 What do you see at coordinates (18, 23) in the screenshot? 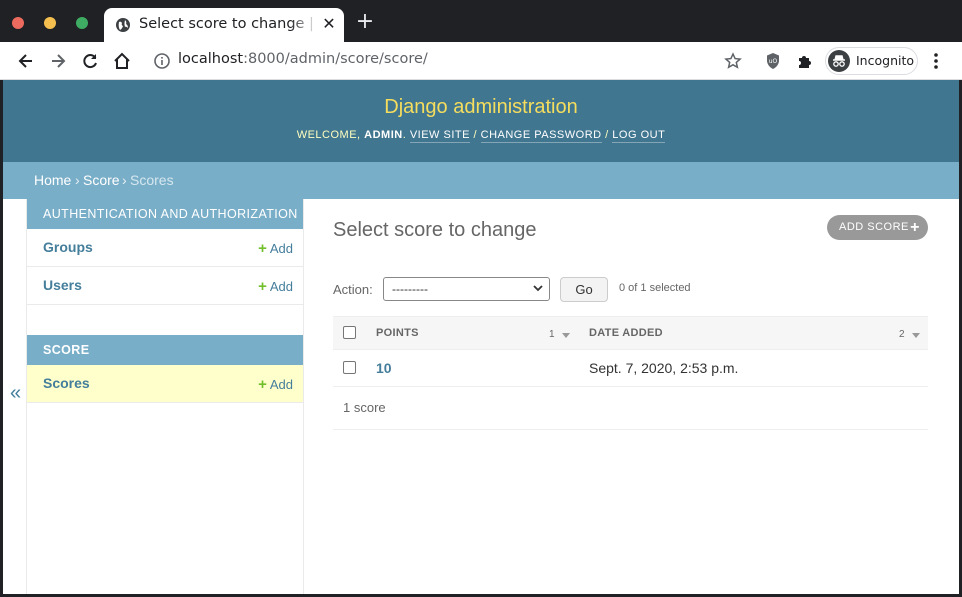
I see `window-close-button` at bounding box center [18, 23].